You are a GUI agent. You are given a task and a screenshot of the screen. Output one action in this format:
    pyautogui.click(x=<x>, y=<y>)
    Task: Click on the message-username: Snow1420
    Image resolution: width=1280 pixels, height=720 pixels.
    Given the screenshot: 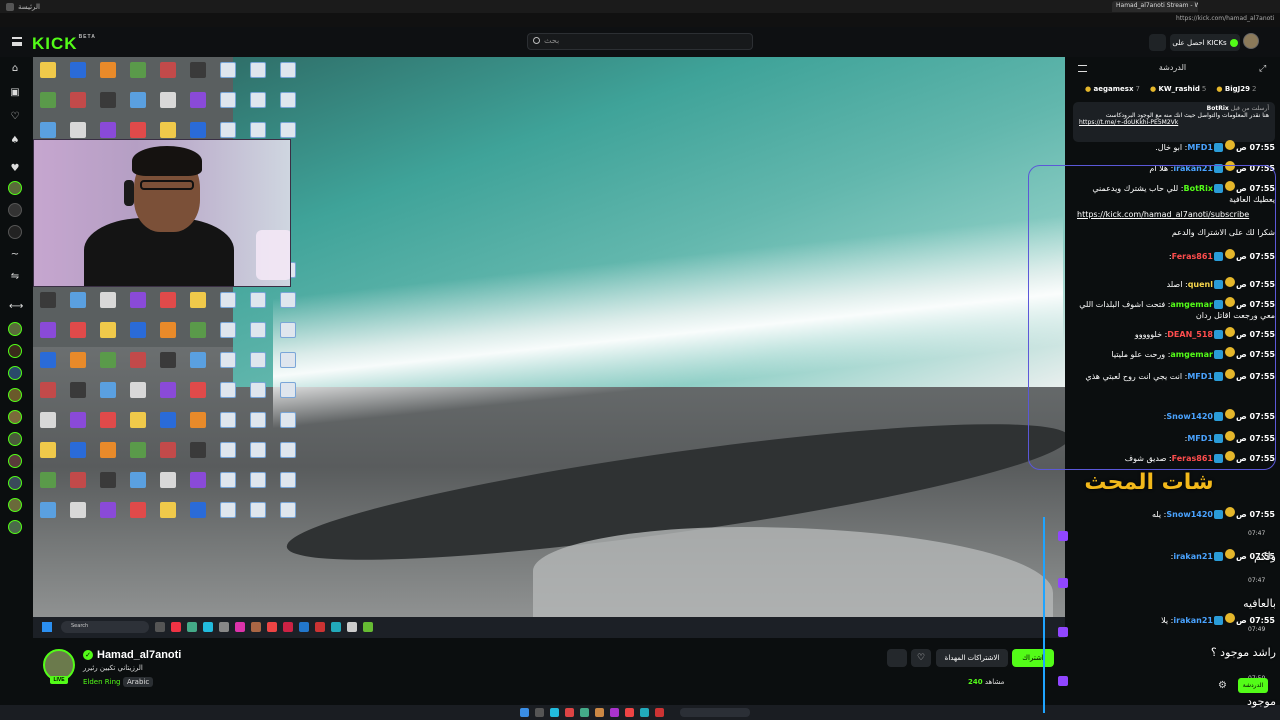 What is the action you would take?
    pyautogui.click(x=1189, y=514)
    